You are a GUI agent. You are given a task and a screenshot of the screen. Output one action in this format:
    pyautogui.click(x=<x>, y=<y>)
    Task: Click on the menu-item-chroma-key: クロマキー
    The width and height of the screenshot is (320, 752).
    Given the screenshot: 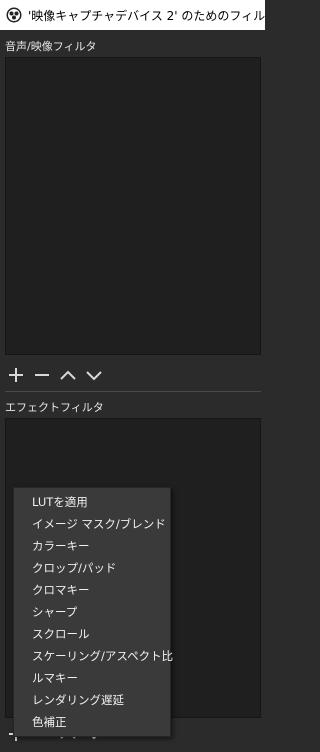 What is the action you would take?
    pyautogui.click(x=92, y=590)
    